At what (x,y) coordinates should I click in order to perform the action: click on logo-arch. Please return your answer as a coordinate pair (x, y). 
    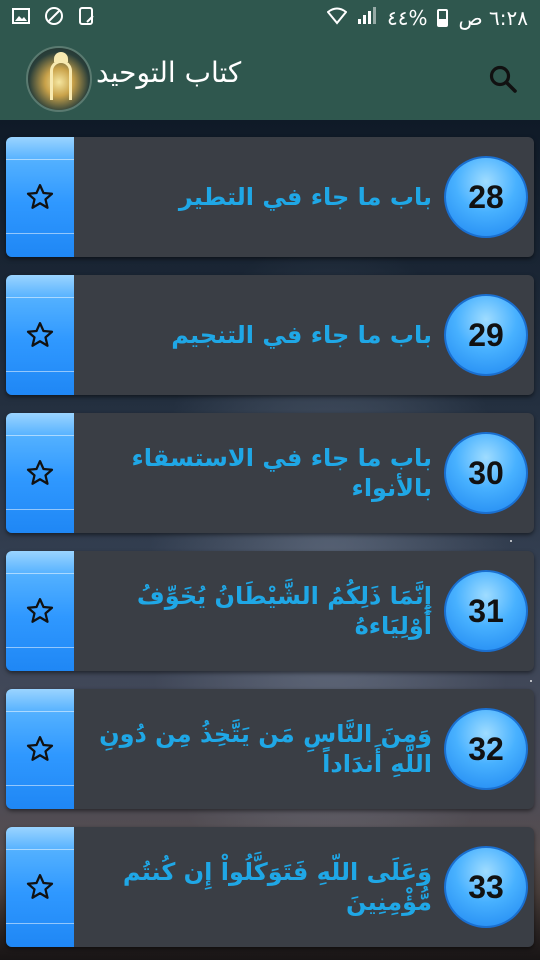
    Looking at the image, I should click on (61, 80).